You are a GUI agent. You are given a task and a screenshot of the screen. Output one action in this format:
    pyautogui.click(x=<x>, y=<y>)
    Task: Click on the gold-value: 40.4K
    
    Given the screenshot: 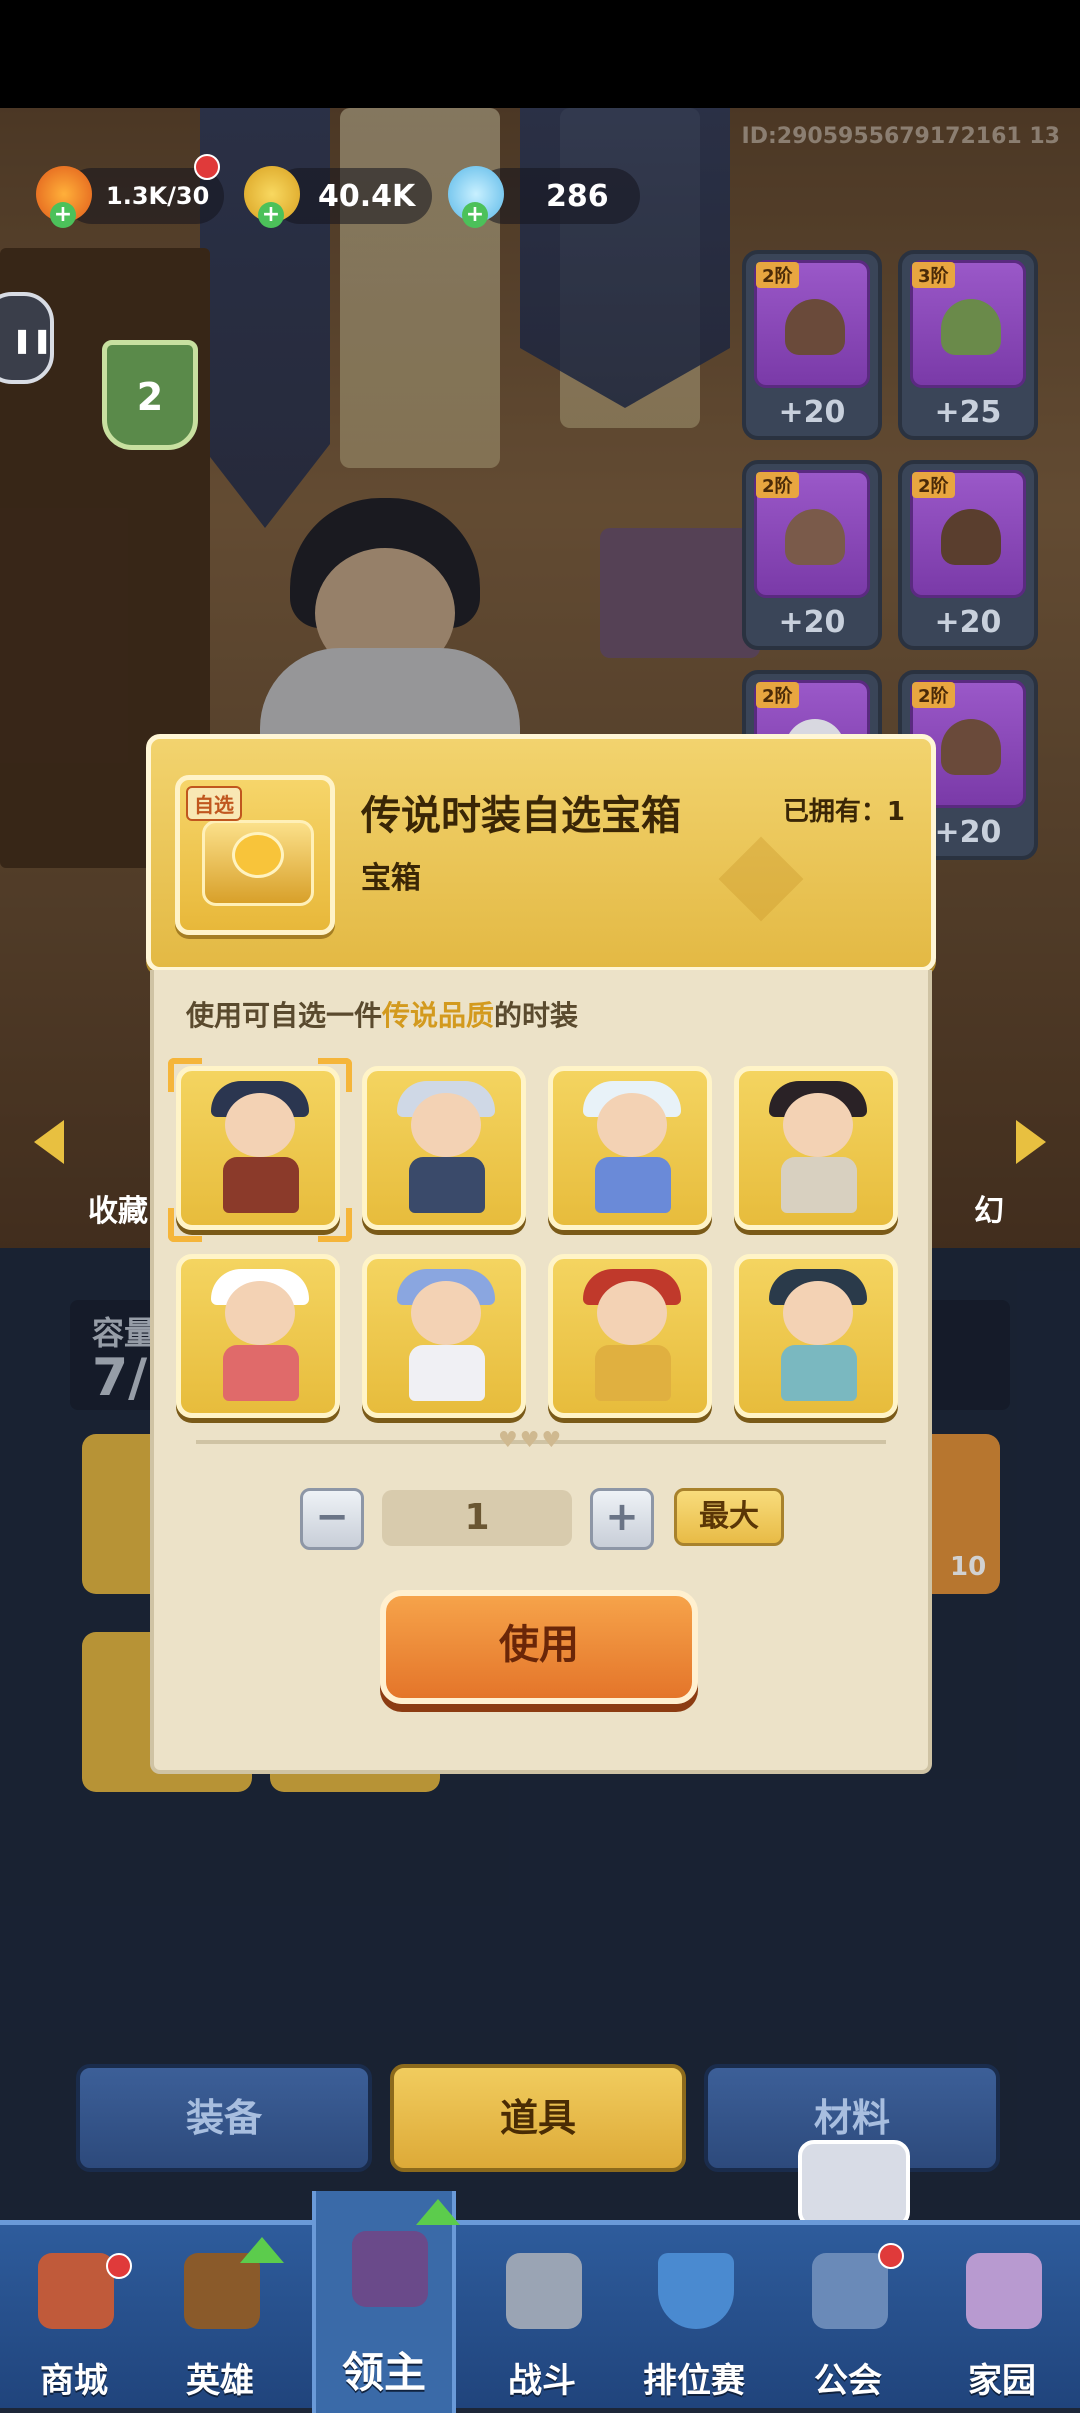 What is the action you would take?
    pyautogui.click(x=367, y=196)
    